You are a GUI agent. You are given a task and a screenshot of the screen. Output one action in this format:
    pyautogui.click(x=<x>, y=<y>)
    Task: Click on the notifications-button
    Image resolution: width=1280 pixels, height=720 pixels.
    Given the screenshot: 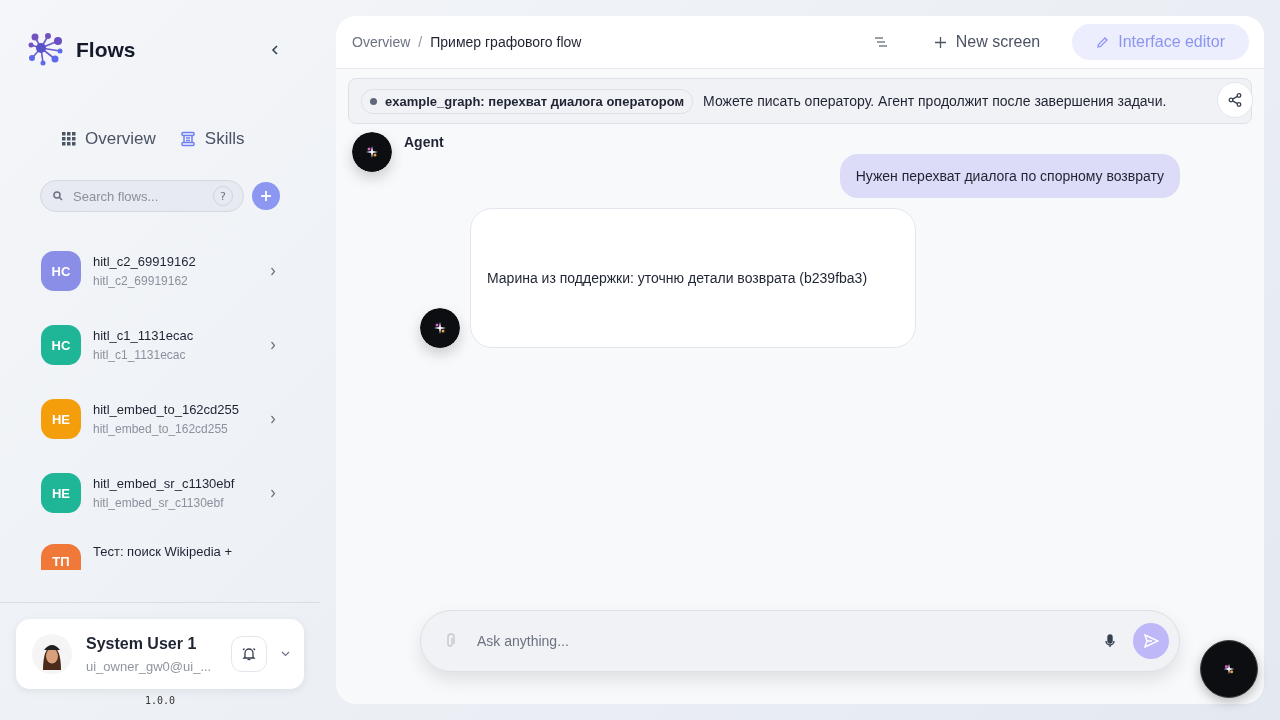 What is the action you would take?
    pyautogui.click(x=249, y=654)
    